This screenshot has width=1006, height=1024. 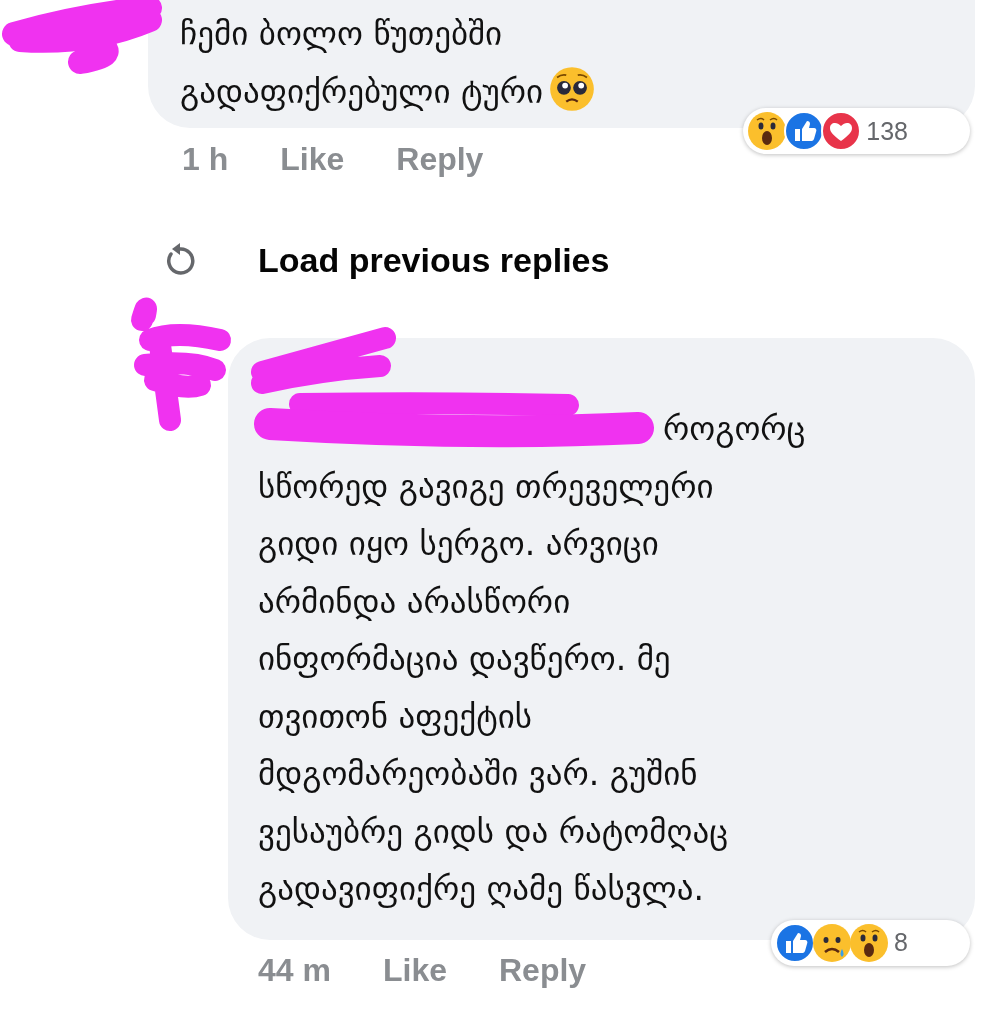 What do you see at coordinates (205, 159) in the screenshot?
I see `timestamp: 1 h` at bounding box center [205, 159].